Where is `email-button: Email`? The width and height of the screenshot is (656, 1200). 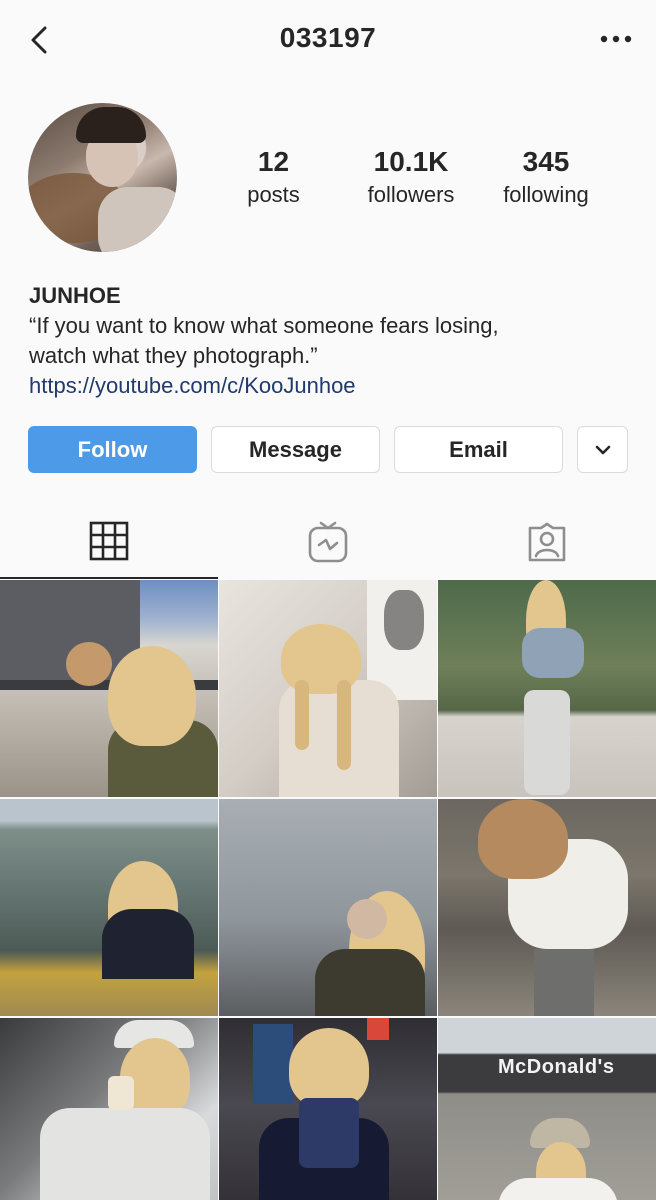 email-button: Email is located at coordinates (478, 449).